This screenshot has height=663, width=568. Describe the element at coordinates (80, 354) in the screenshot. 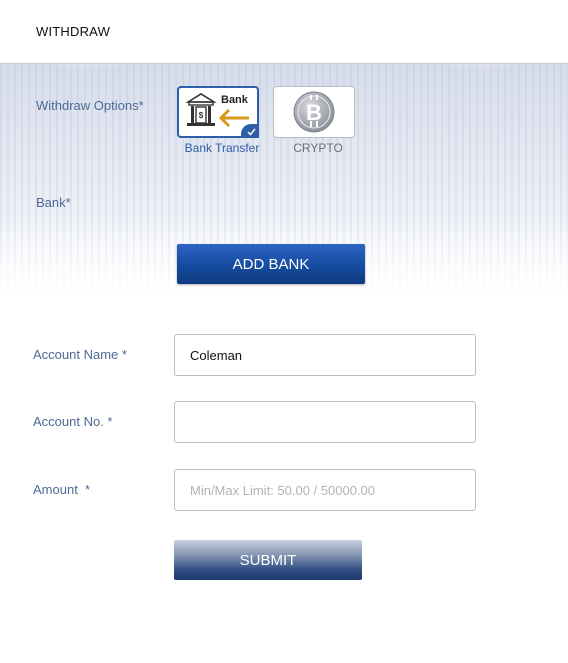

I see `account-name-label: Account Name *` at that location.